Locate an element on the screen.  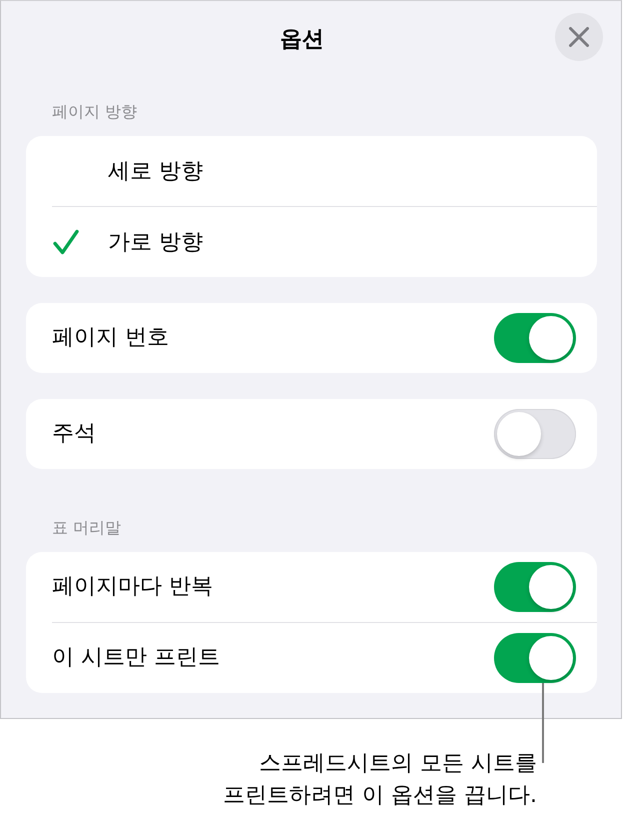
section-header: 페이지 방향 is located at coordinates (94, 112).